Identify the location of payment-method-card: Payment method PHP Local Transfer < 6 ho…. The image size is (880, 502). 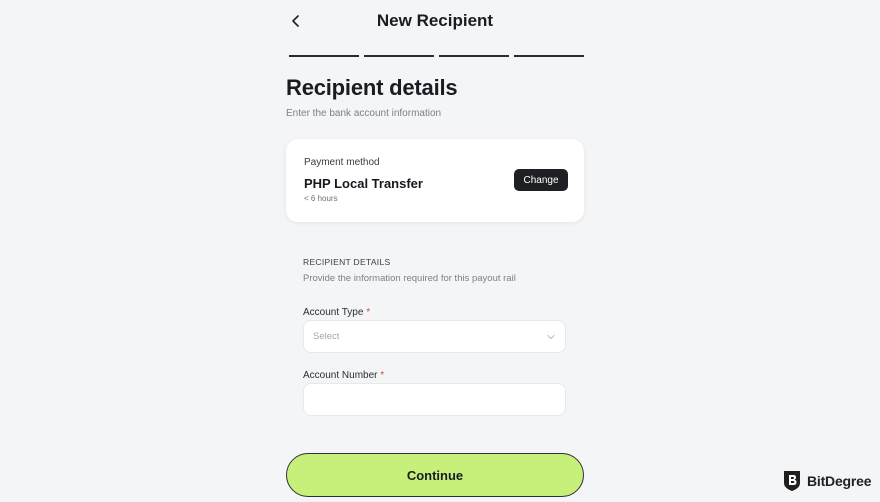
(435, 180).